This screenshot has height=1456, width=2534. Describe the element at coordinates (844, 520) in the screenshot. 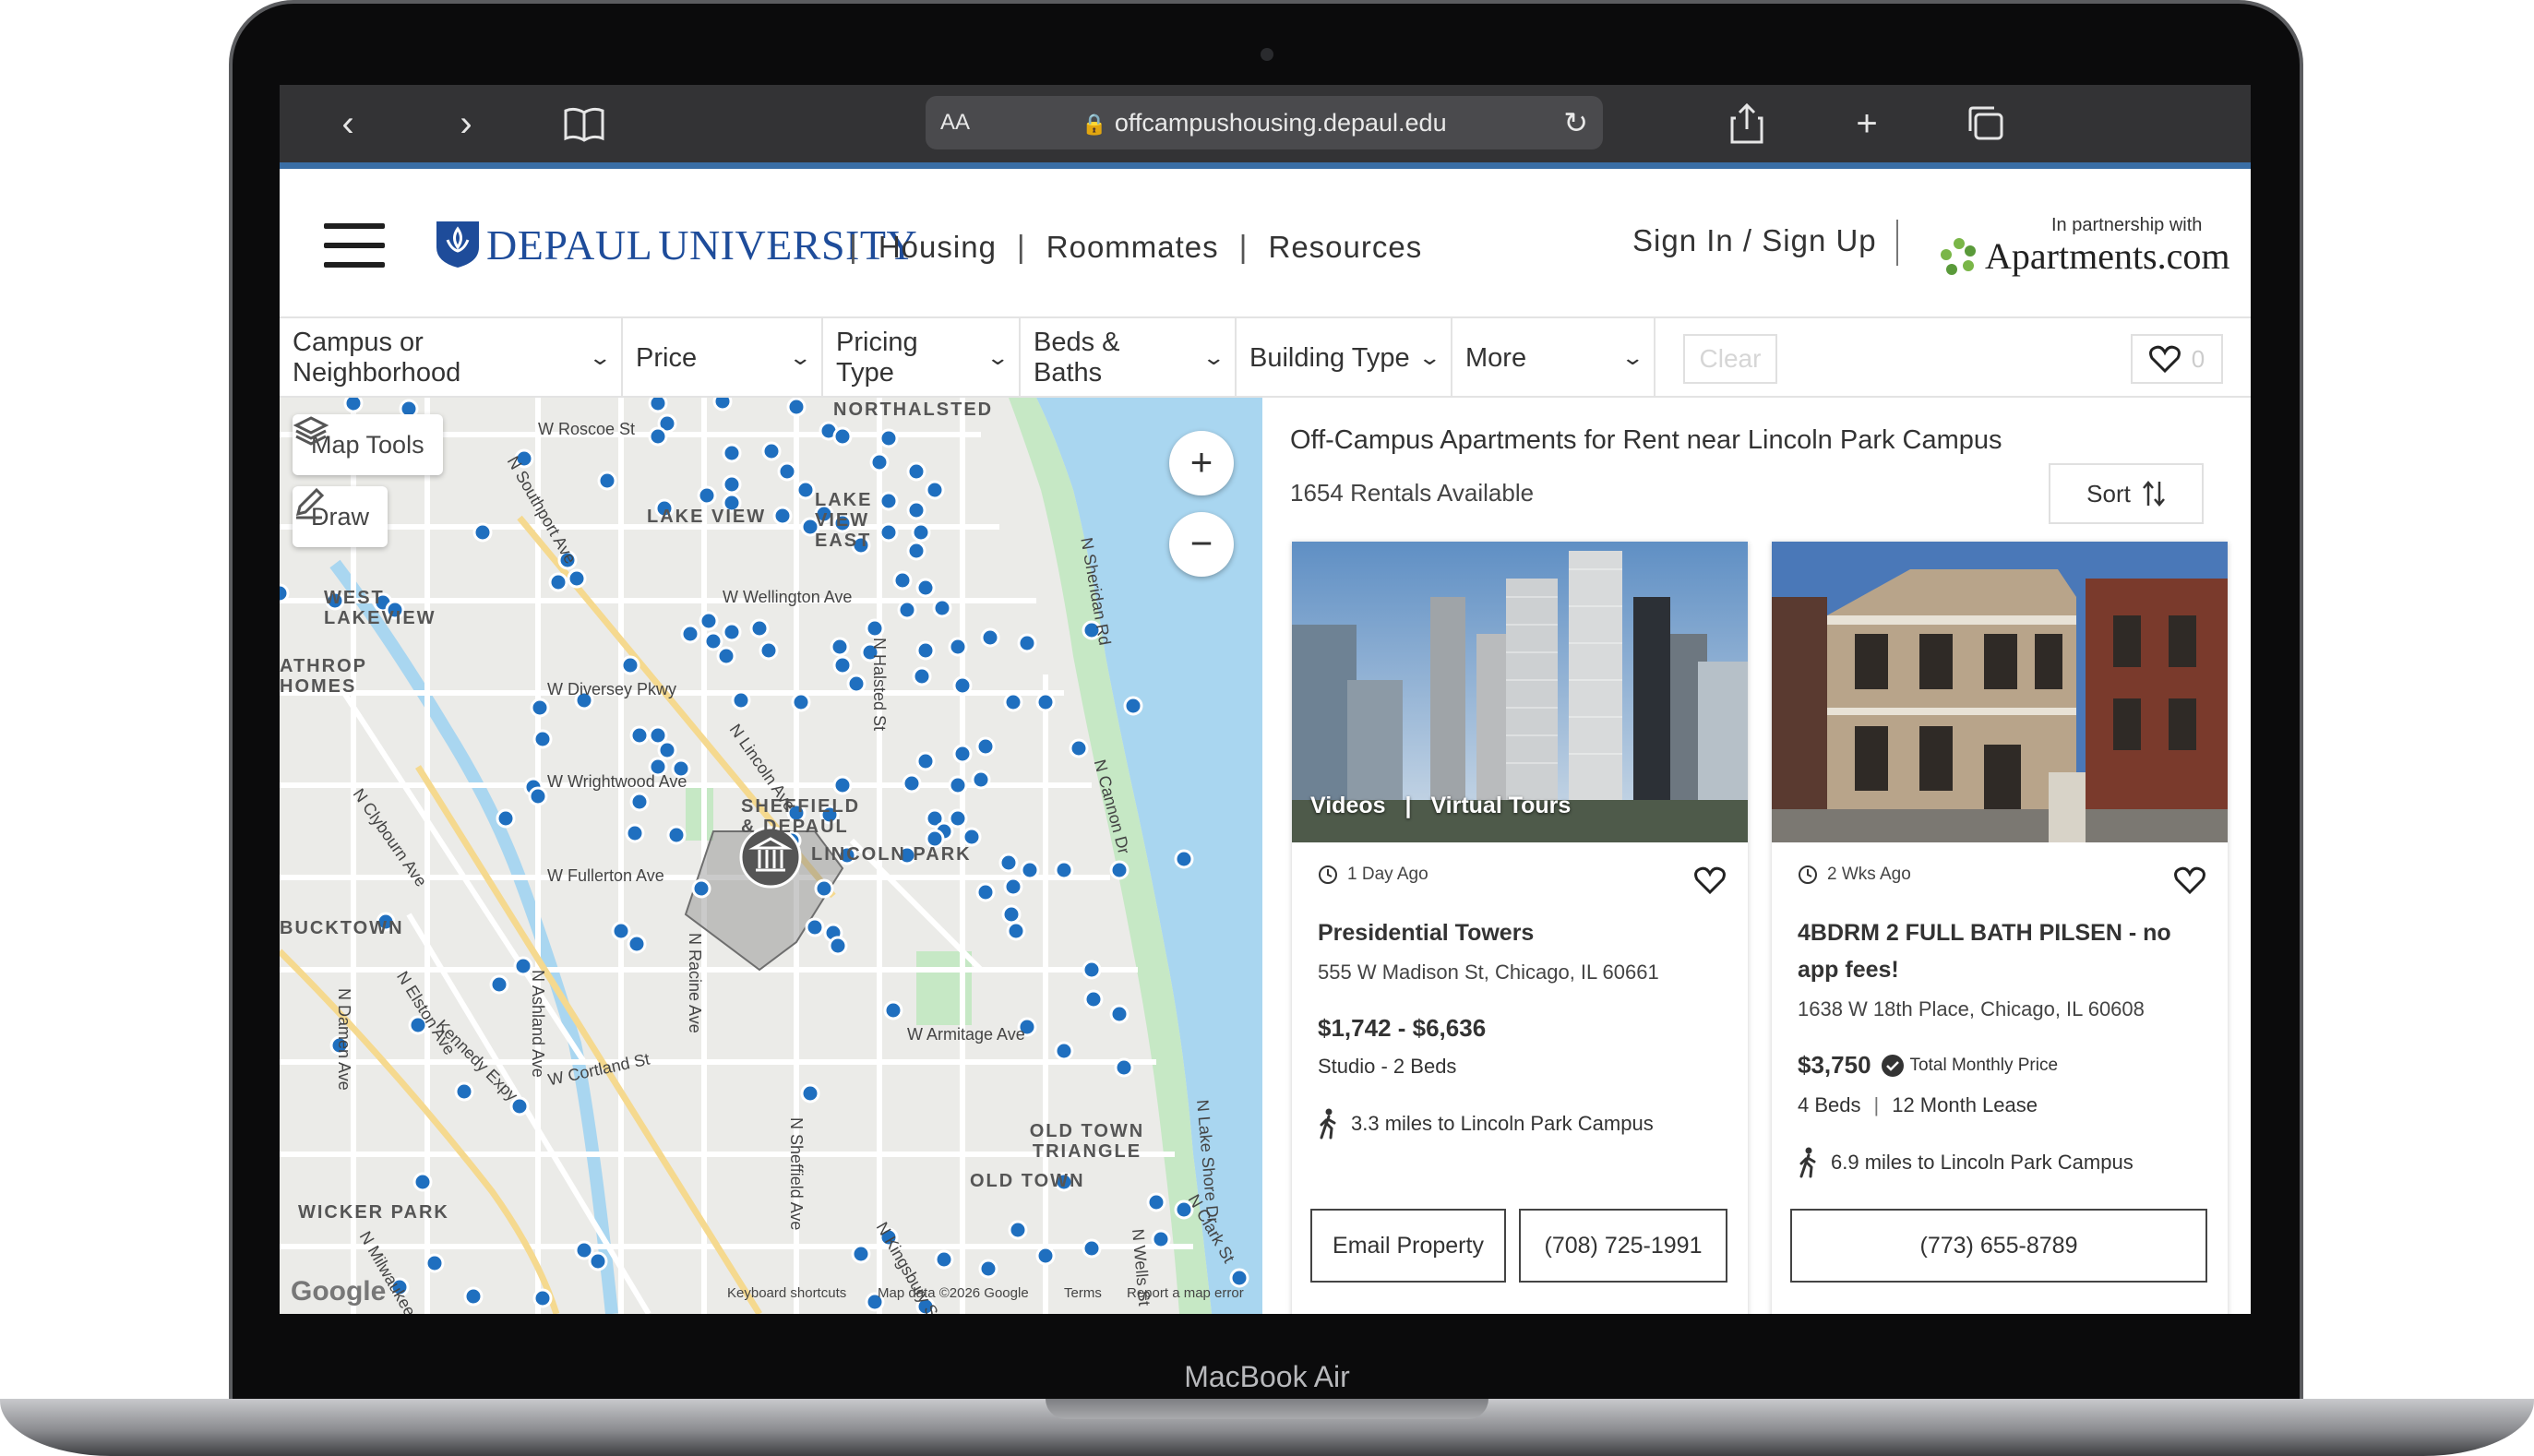

I see `map-label: LAKE VIEW EAST` at that location.